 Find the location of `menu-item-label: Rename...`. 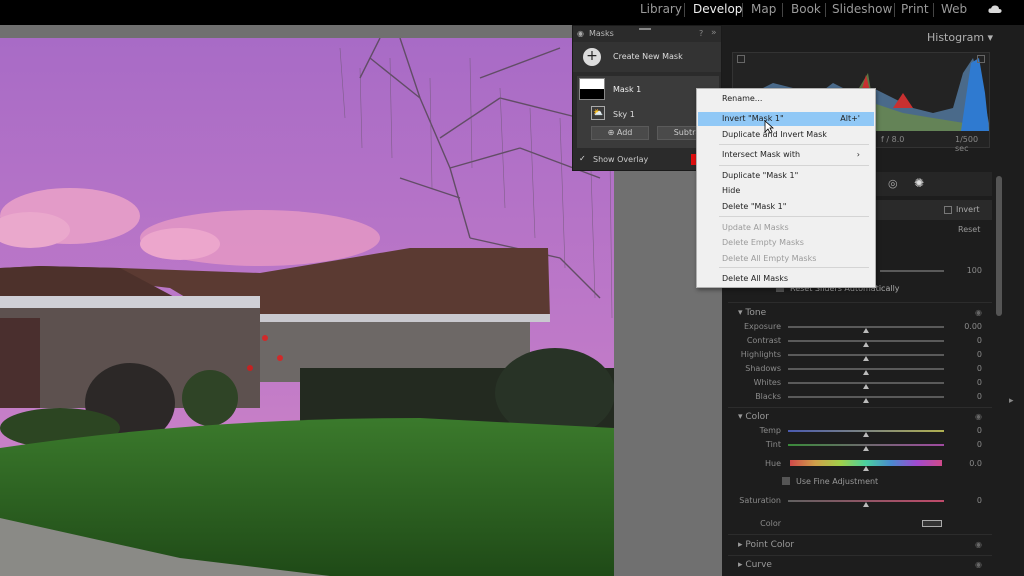

menu-item-label: Rename... is located at coordinates (742, 98).